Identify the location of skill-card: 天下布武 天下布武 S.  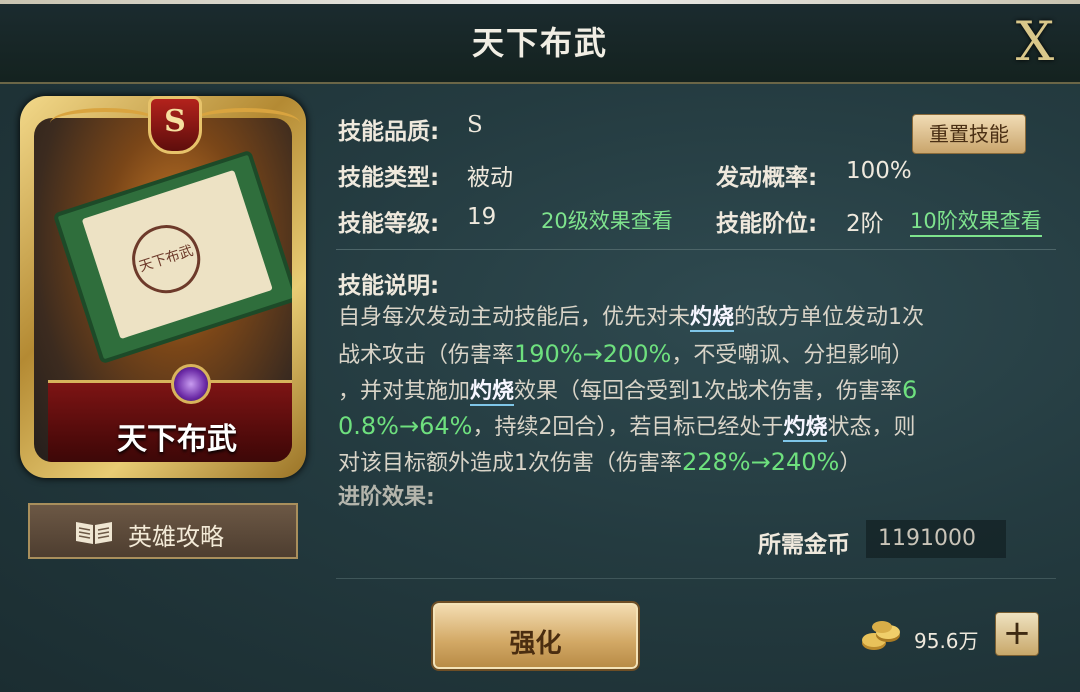
(163, 287).